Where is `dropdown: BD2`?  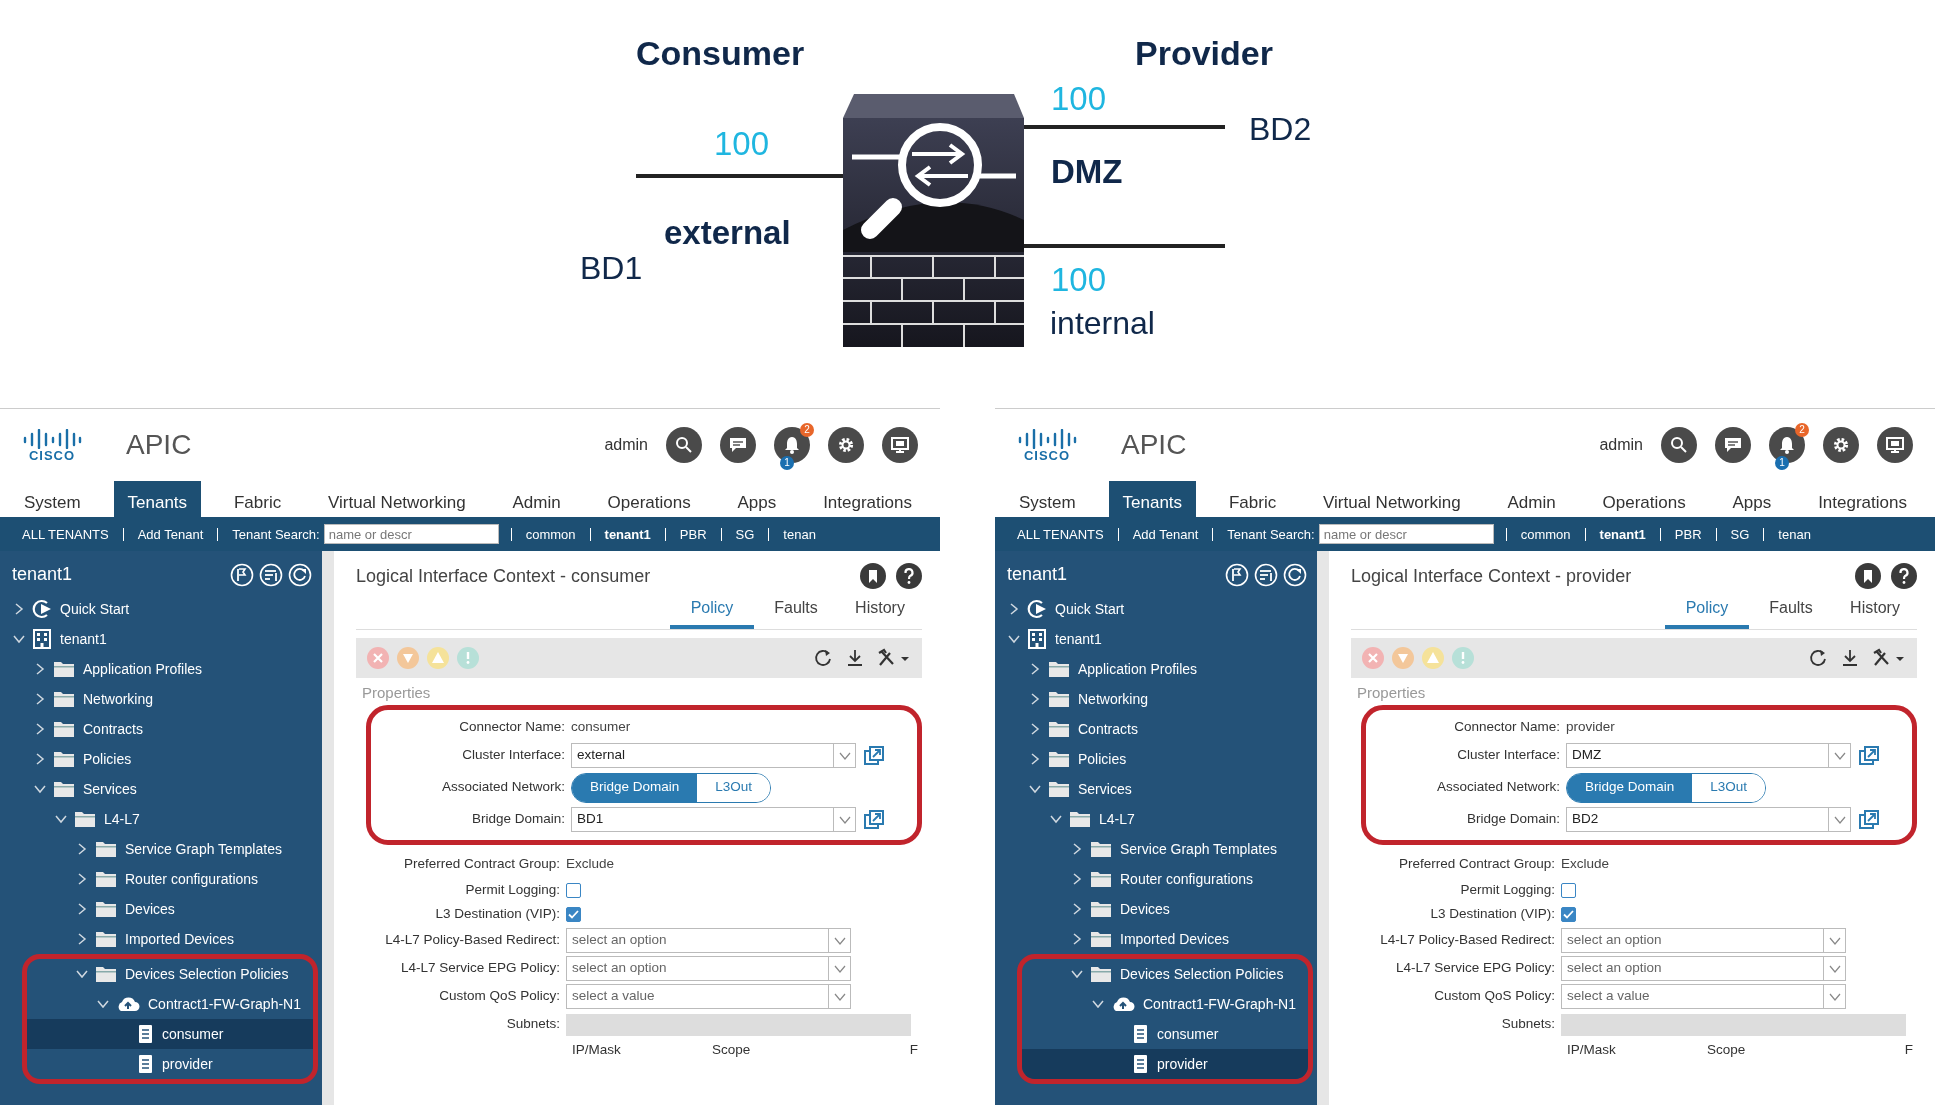 dropdown: BD2 is located at coordinates (1708, 819).